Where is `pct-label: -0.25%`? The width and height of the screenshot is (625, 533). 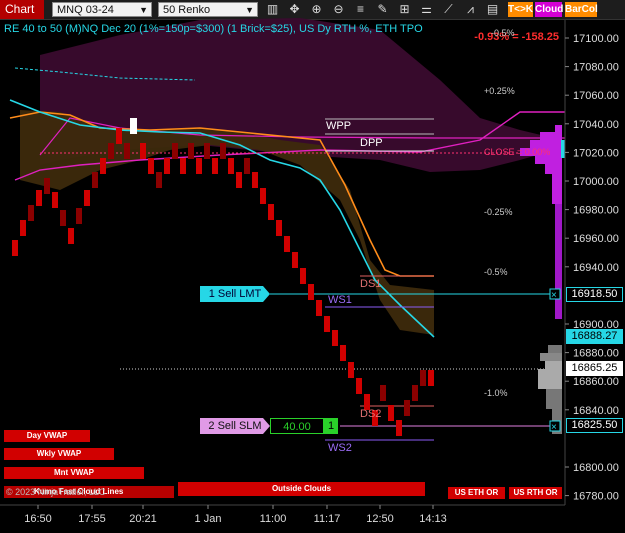
pct-label: -0.25% is located at coordinates (498, 212).